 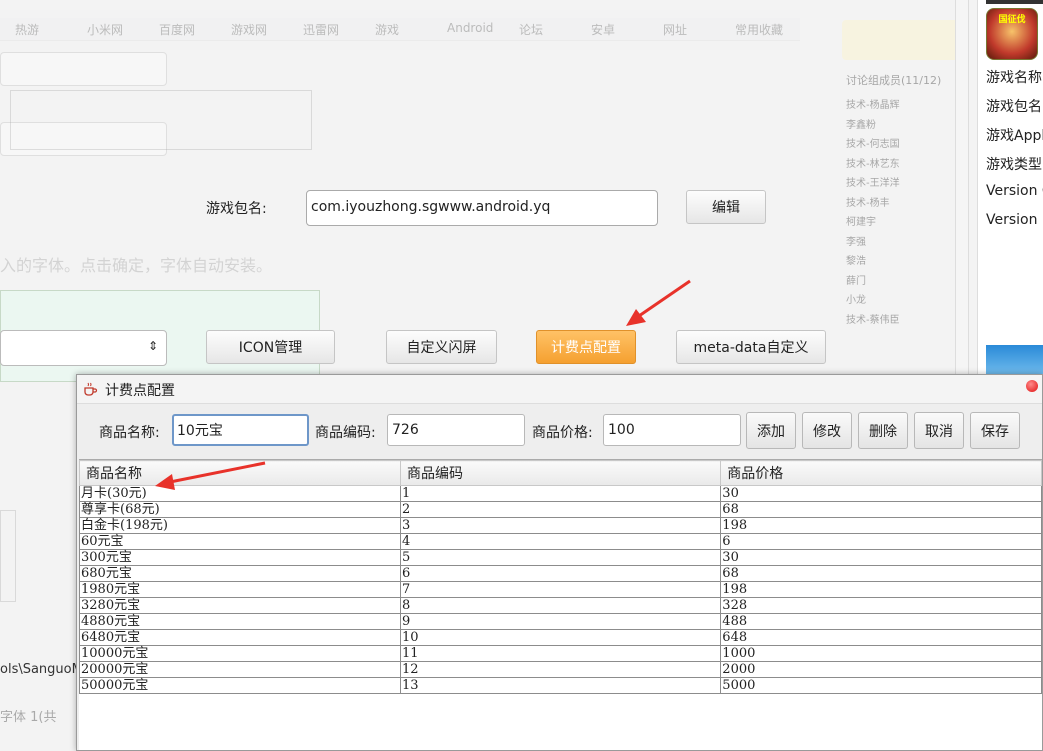 What do you see at coordinates (240, 525) in the screenshot?
I see `cell-name: 白金卡(198元)` at bounding box center [240, 525].